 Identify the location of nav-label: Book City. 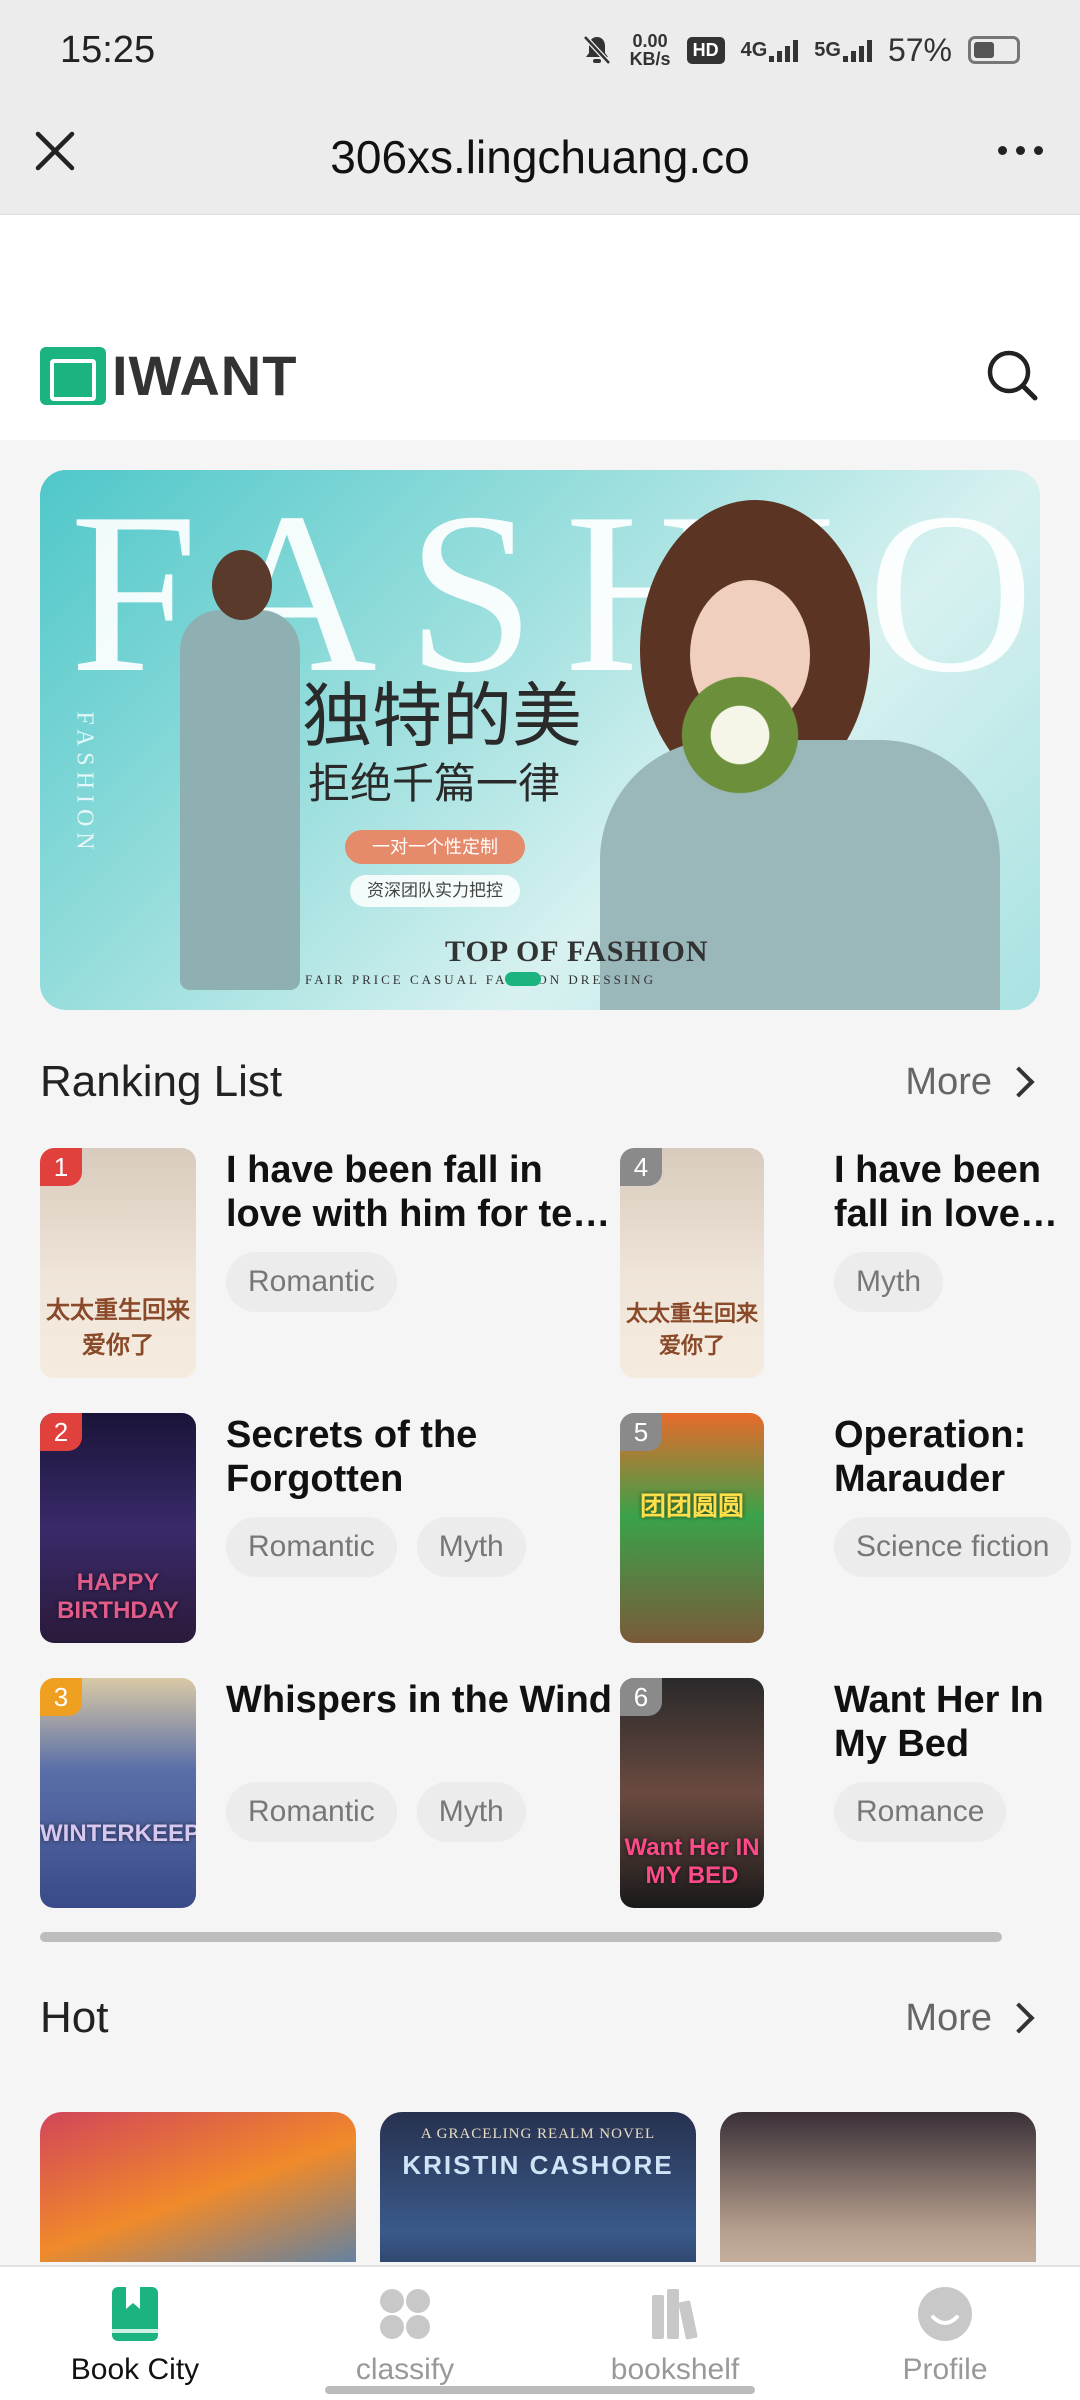
(135, 2369).